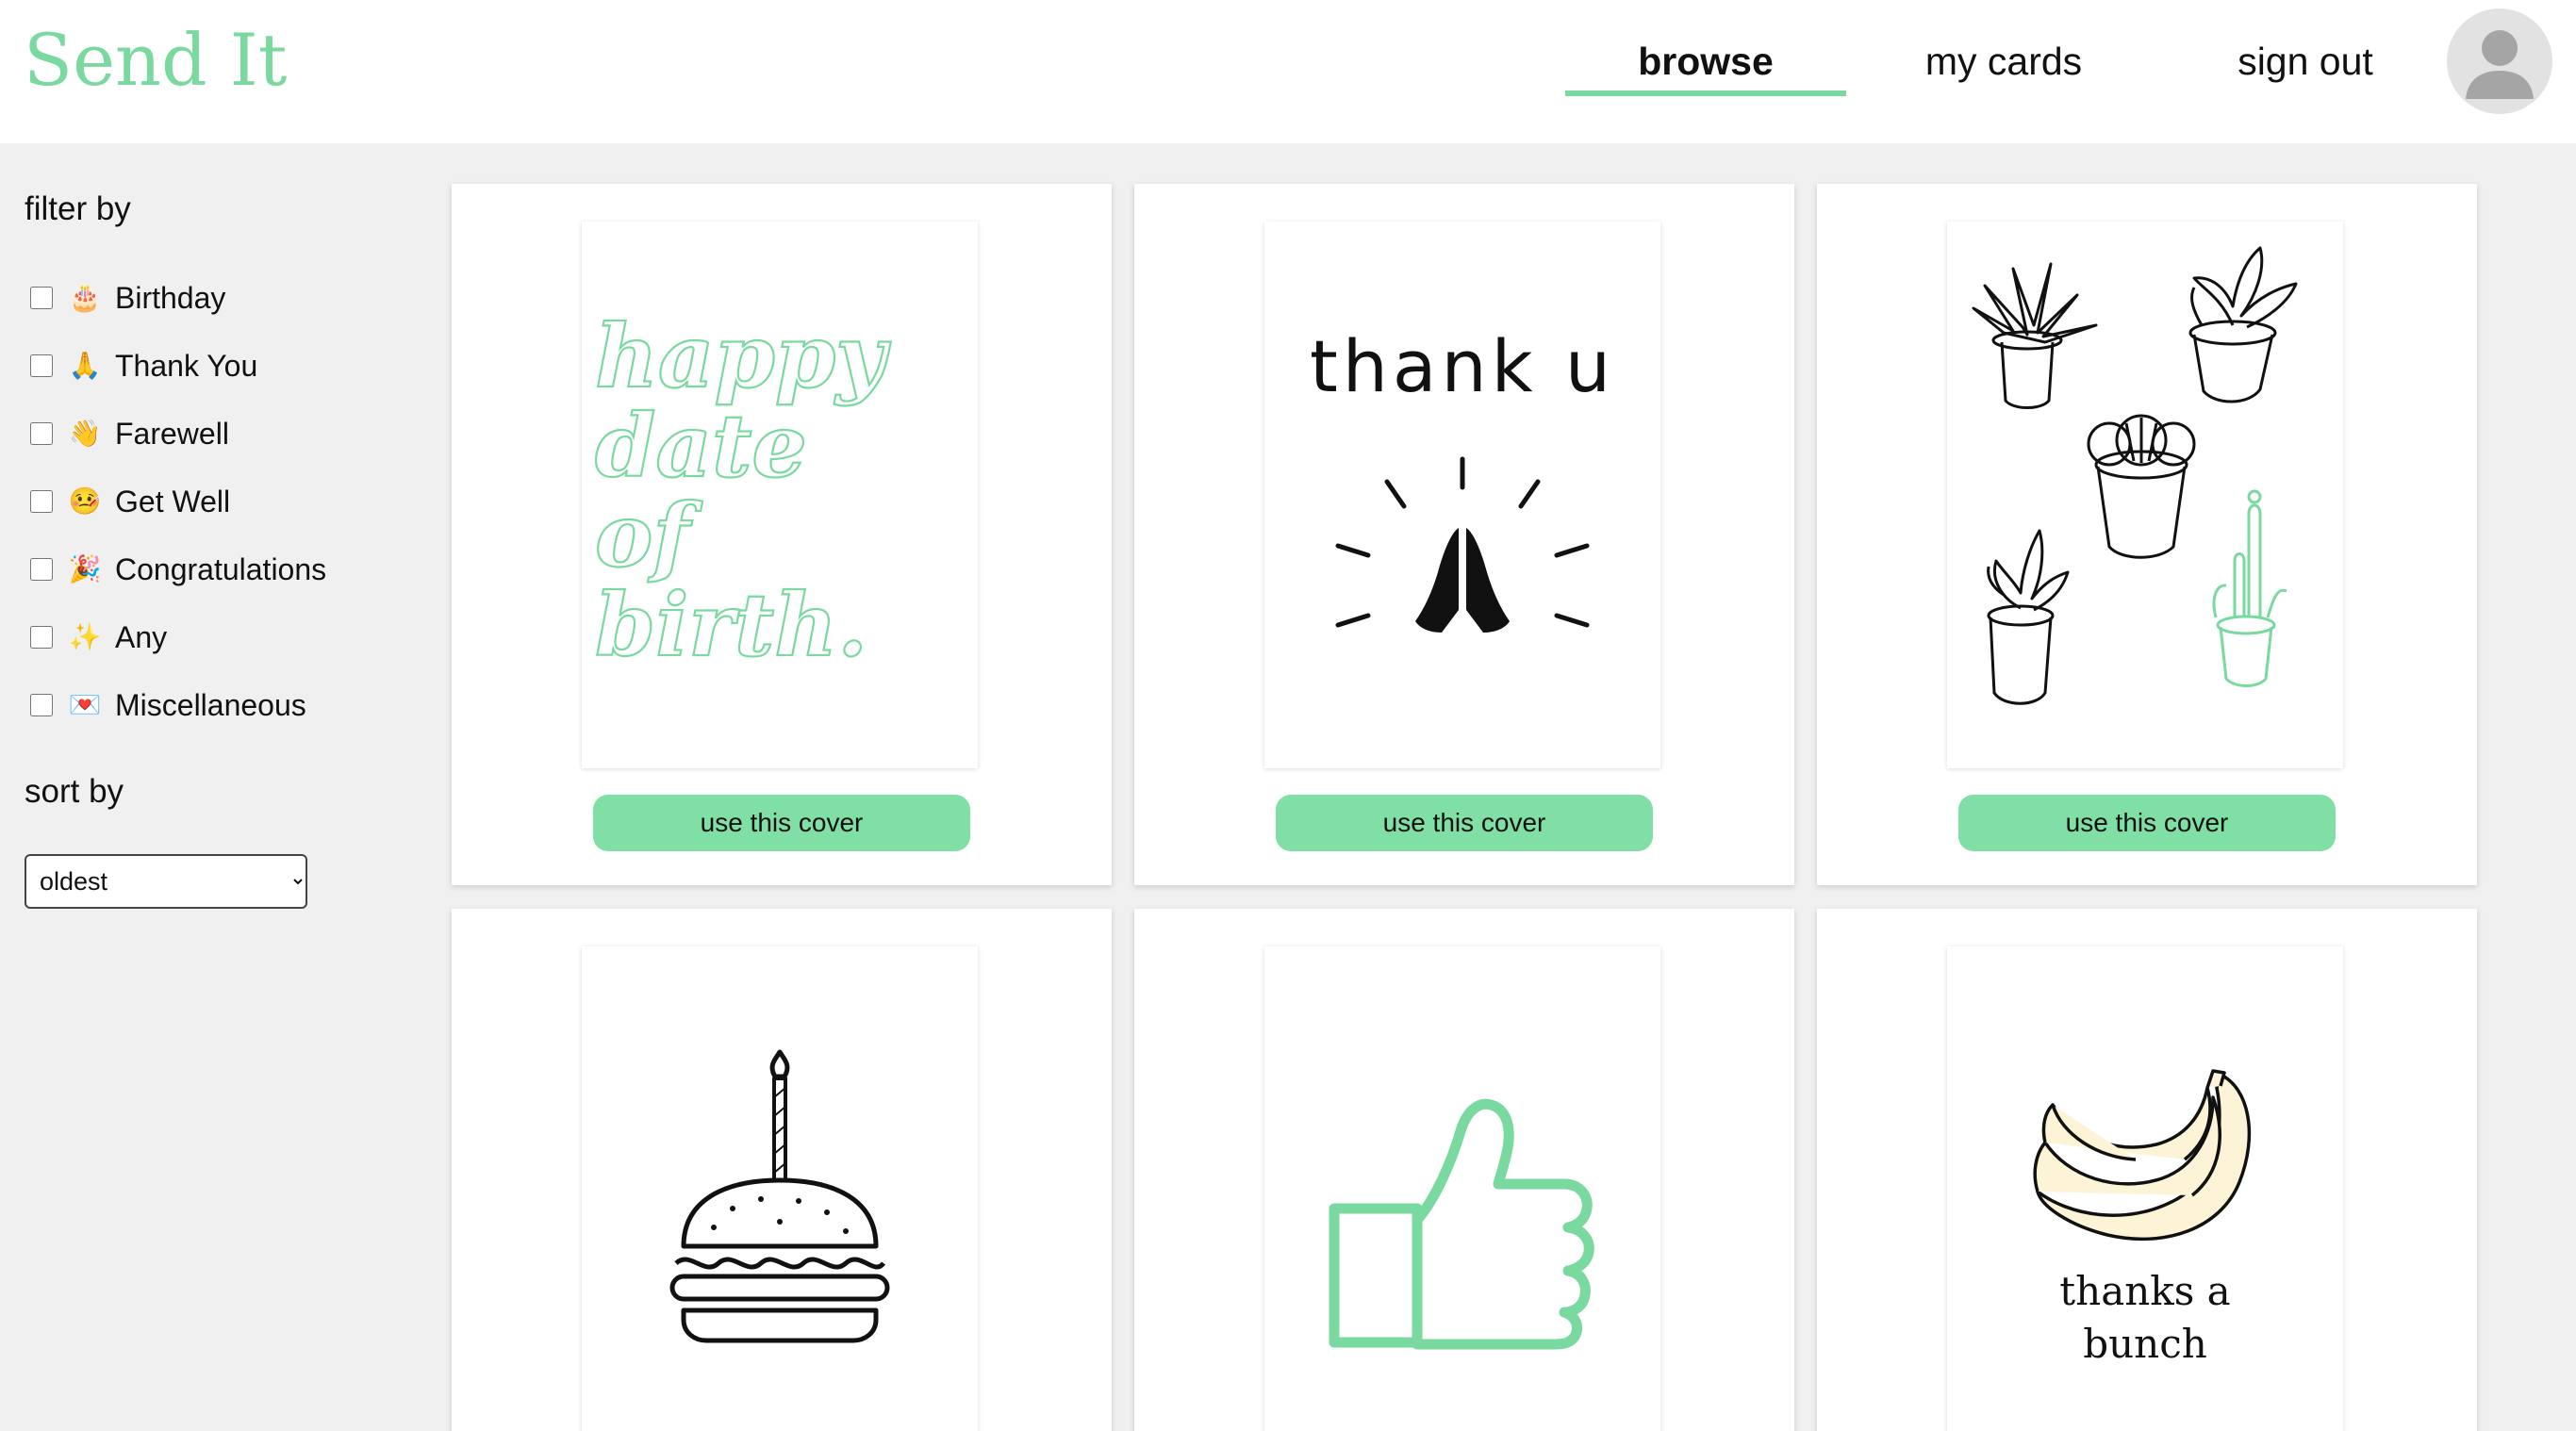  I want to click on praying-hands-art: thank u, so click(1462, 479).